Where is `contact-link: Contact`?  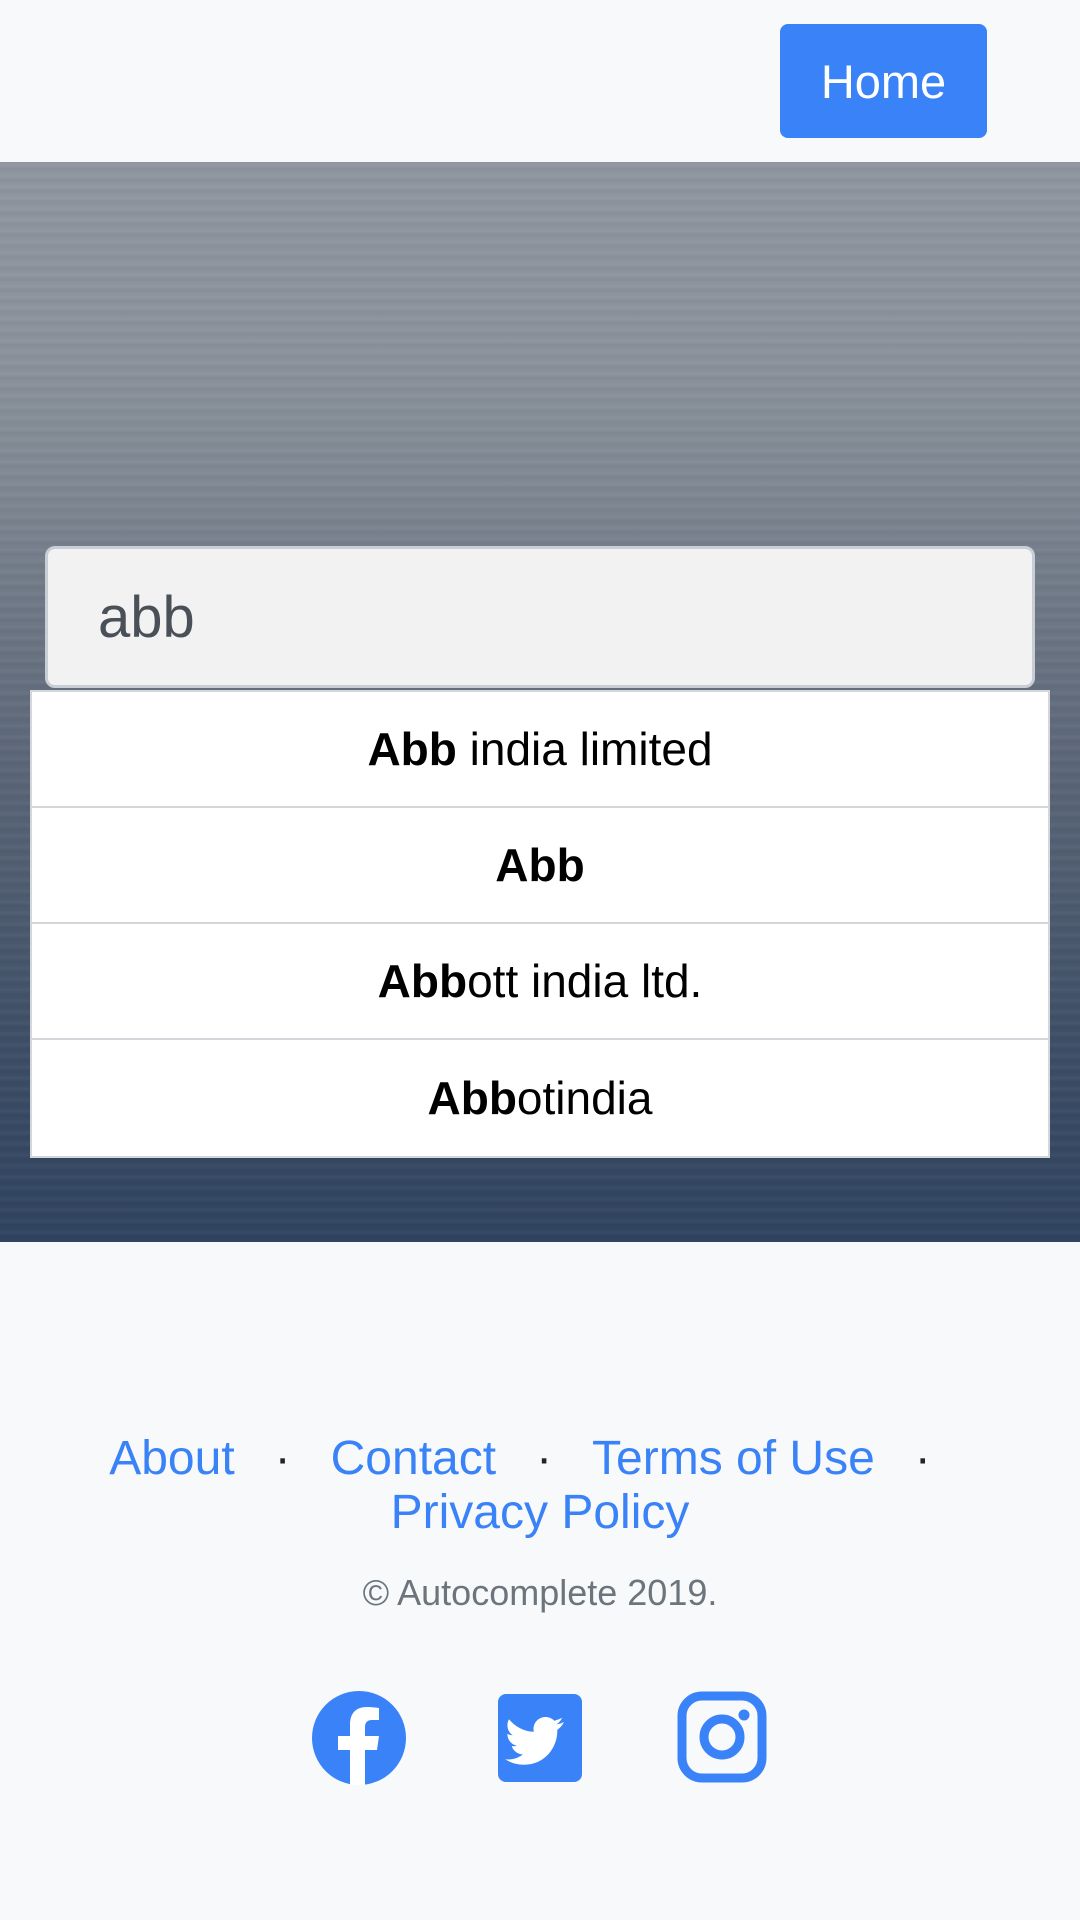
contact-link: Contact is located at coordinates (413, 1458).